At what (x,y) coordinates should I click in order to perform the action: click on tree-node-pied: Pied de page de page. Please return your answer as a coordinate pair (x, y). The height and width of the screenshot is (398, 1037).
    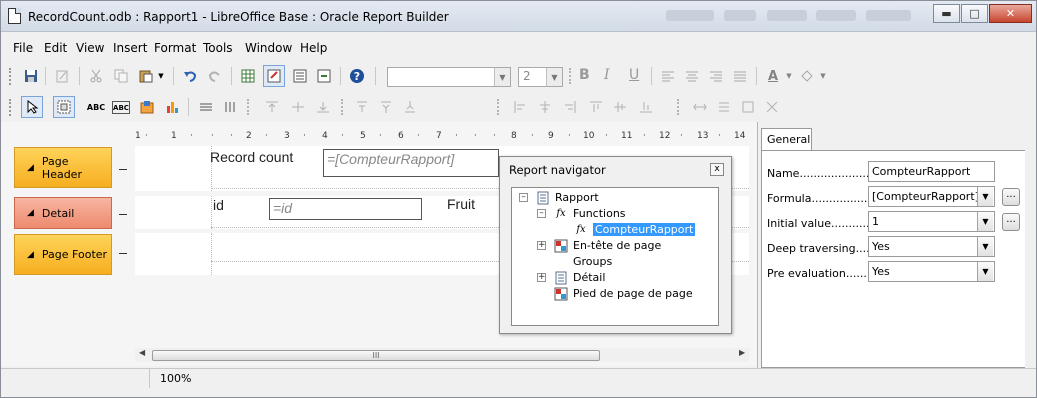
    Looking at the image, I should click on (623, 293).